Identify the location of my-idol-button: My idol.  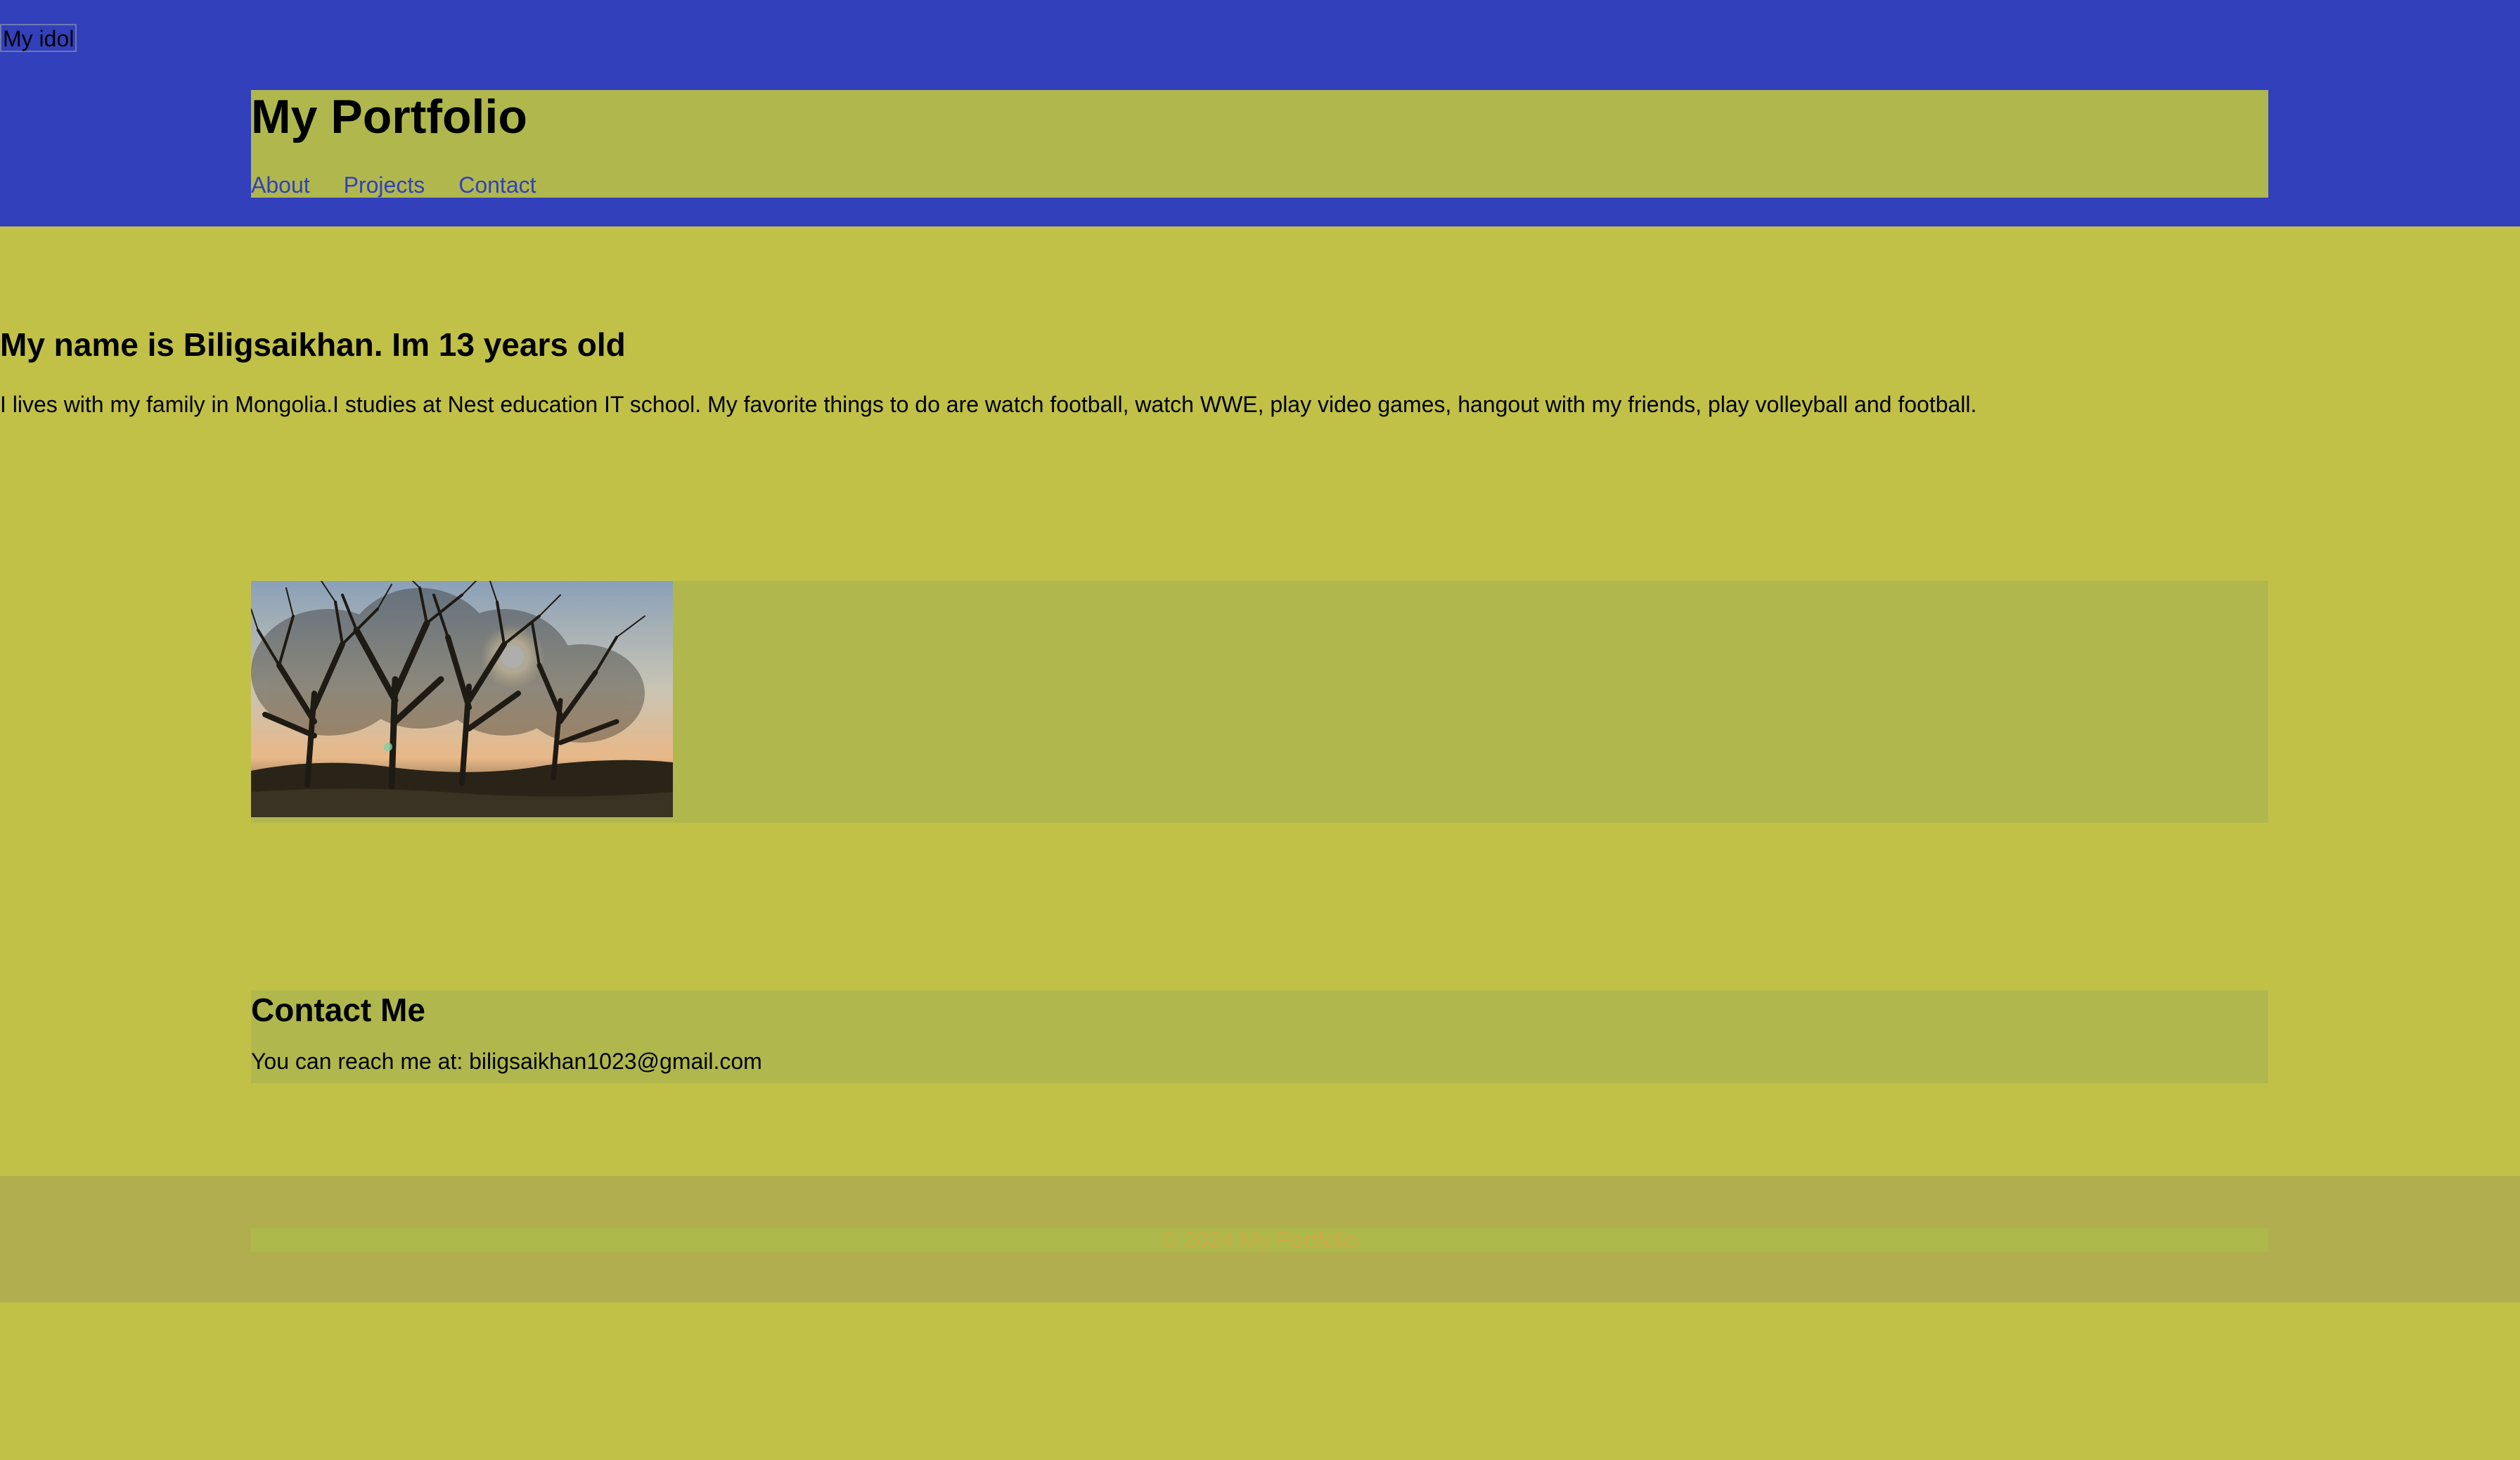
(38, 38).